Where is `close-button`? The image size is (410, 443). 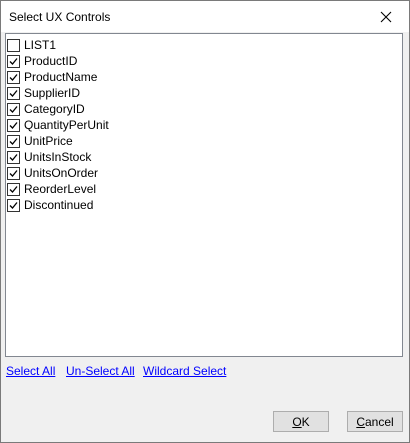
close-button is located at coordinates (386, 16).